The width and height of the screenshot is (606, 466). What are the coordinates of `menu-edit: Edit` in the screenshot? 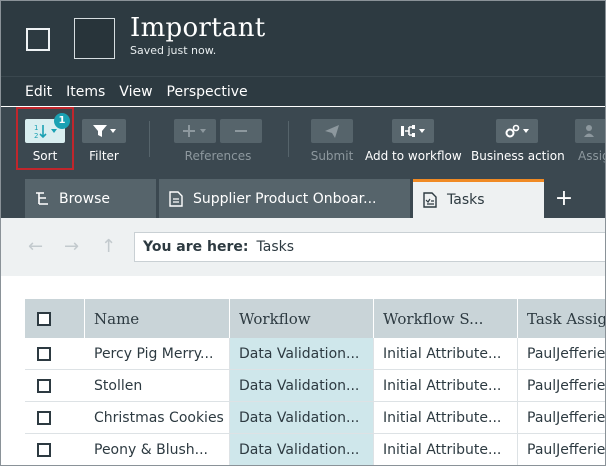 It's located at (38, 92).